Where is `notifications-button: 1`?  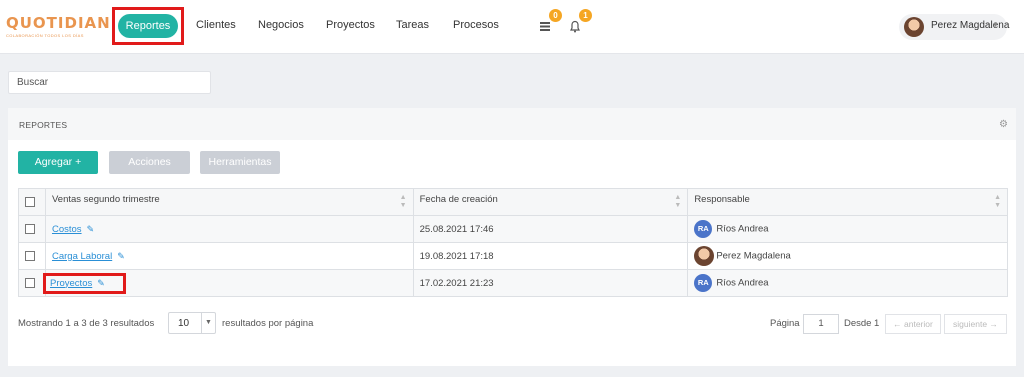
notifications-button: 1 is located at coordinates (578, 23).